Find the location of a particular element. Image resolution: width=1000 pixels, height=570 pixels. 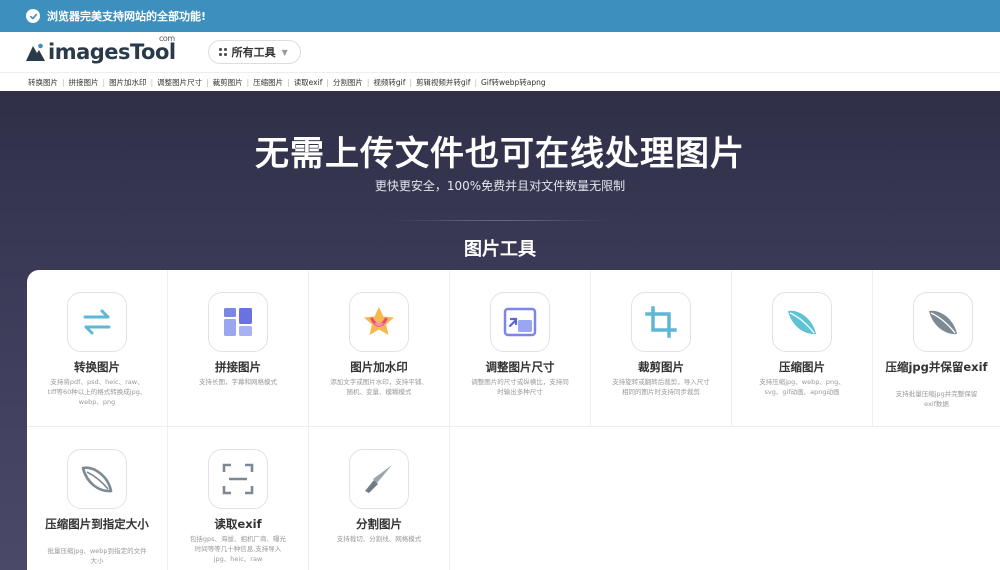

logo-text: imagesTool com is located at coordinates (112, 49).